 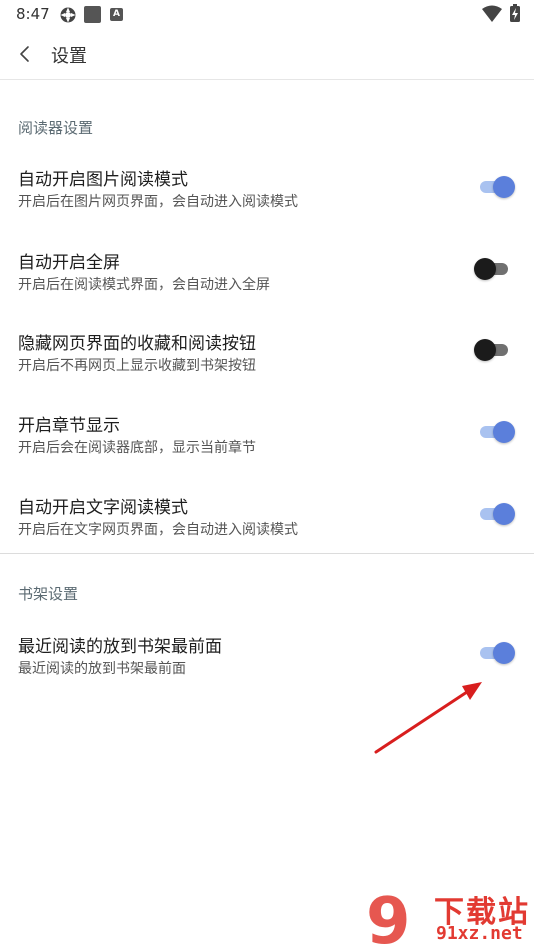 I want to click on setting-subtitle: 开启后在图片网页界面，会自动进入阅读模式, so click(x=158, y=202).